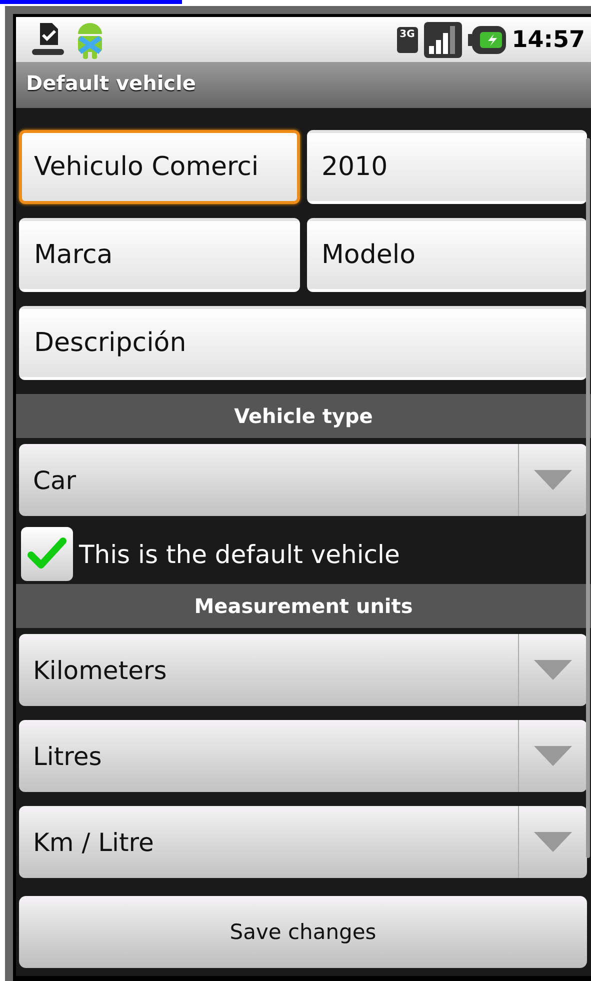 The height and width of the screenshot is (981, 591). I want to click on section-header: Measurement units, so click(303, 606).